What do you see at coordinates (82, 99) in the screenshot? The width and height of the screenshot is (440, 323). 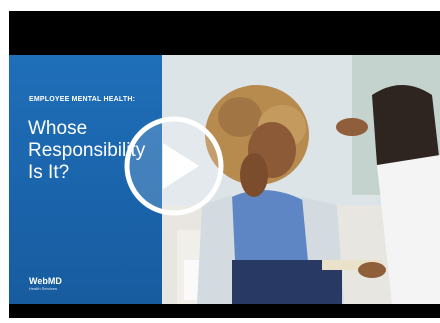 I see `video-eyebrow: EMPLOYEE MENTAL HEALTH:` at bounding box center [82, 99].